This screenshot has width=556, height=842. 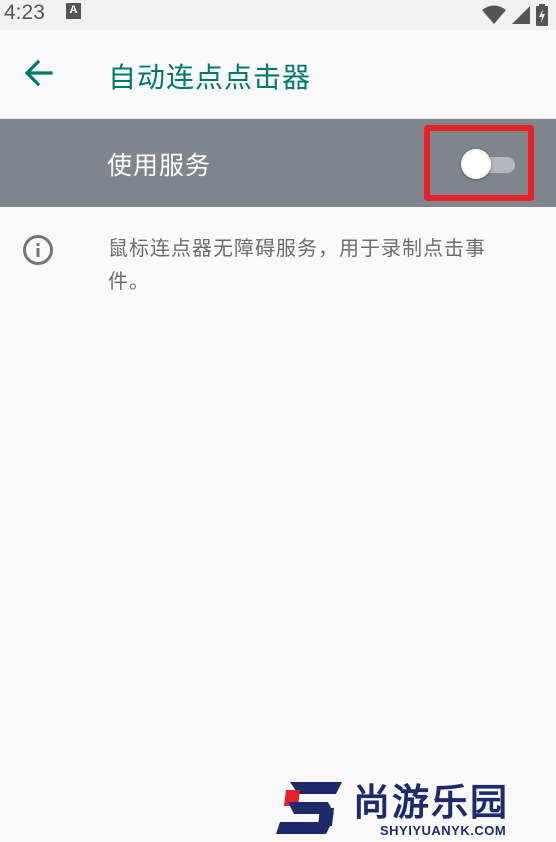 I want to click on back-button, so click(x=39, y=73).